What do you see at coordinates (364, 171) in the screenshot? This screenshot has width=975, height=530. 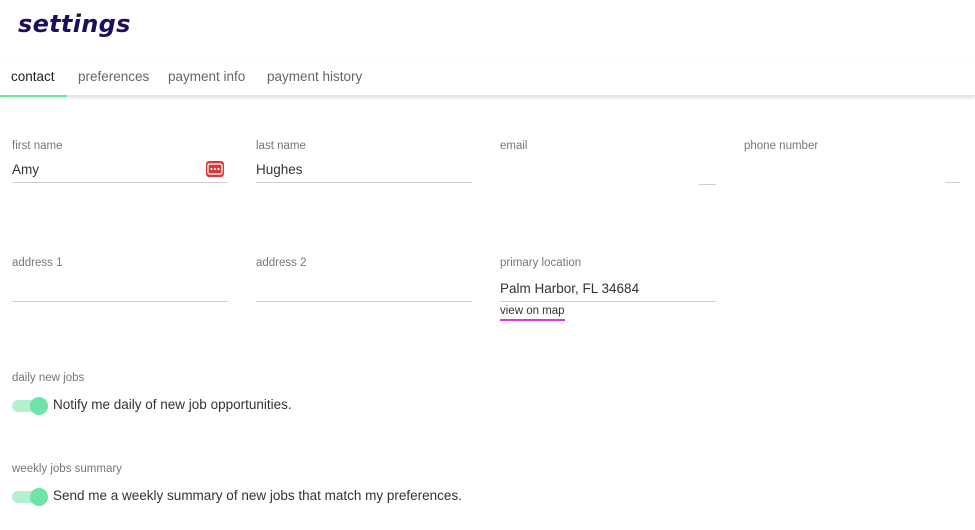 I see `last-name-input: Hughes` at bounding box center [364, 171].